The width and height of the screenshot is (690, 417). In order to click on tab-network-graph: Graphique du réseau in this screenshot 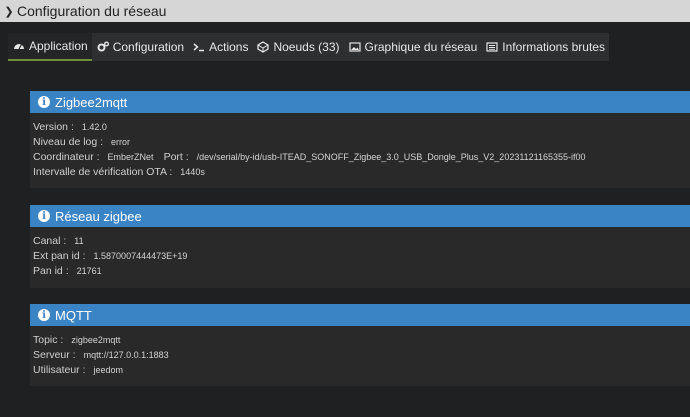, I will do `click(413, 47)`.